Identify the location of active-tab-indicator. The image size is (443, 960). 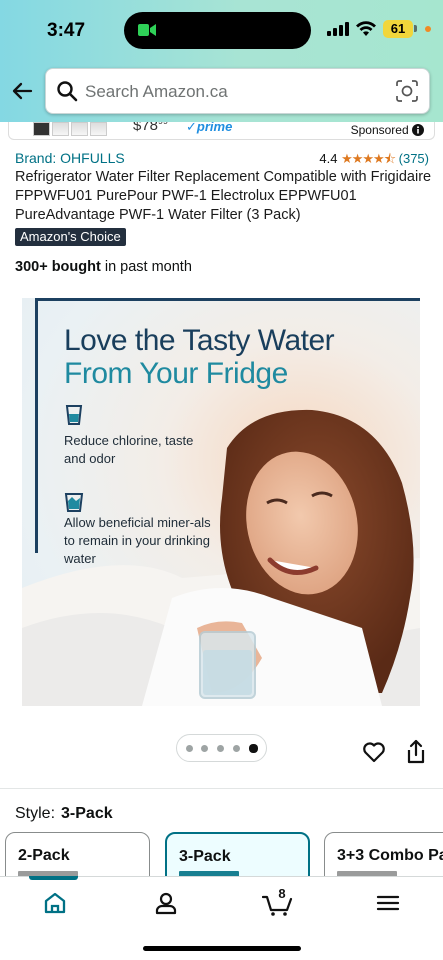
(53, 878).